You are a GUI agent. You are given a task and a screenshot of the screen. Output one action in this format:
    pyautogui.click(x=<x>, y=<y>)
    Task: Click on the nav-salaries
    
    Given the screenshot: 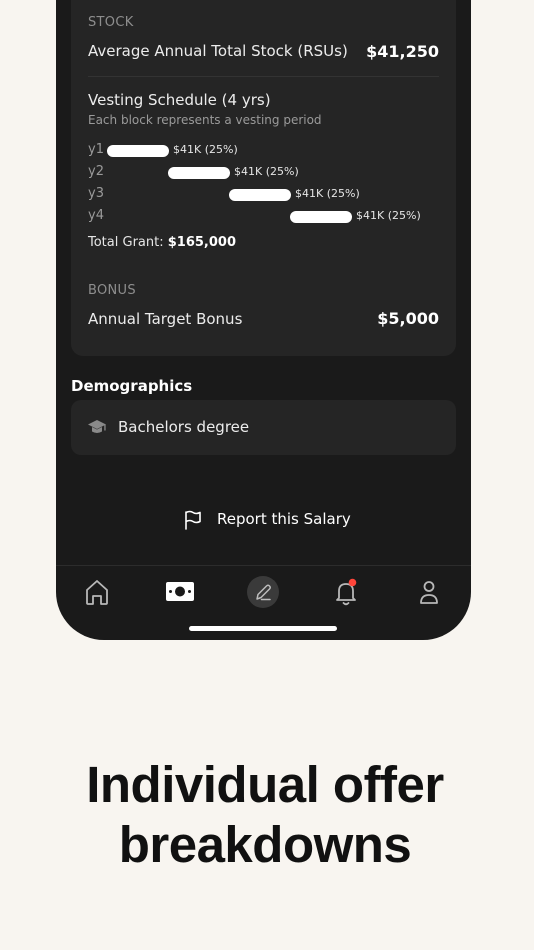 What is the action you would take?
    pyautogui.click(x=180, y=592)
    